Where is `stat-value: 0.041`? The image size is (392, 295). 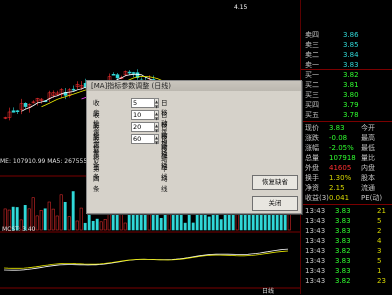
stat-value: 0.041 is located at coordinates (339, 198).